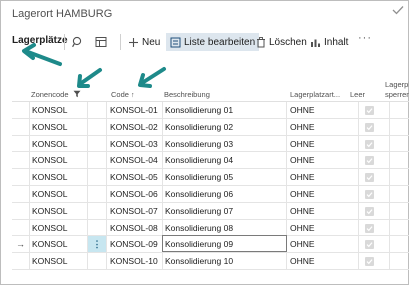 Image resolution: width=409 pixels, height=285 pixels. What do you see at coordinates (199, 127) in the screenshot?
I see `cell-description: Konsolidierung 02` at bounding box center [199, 127].